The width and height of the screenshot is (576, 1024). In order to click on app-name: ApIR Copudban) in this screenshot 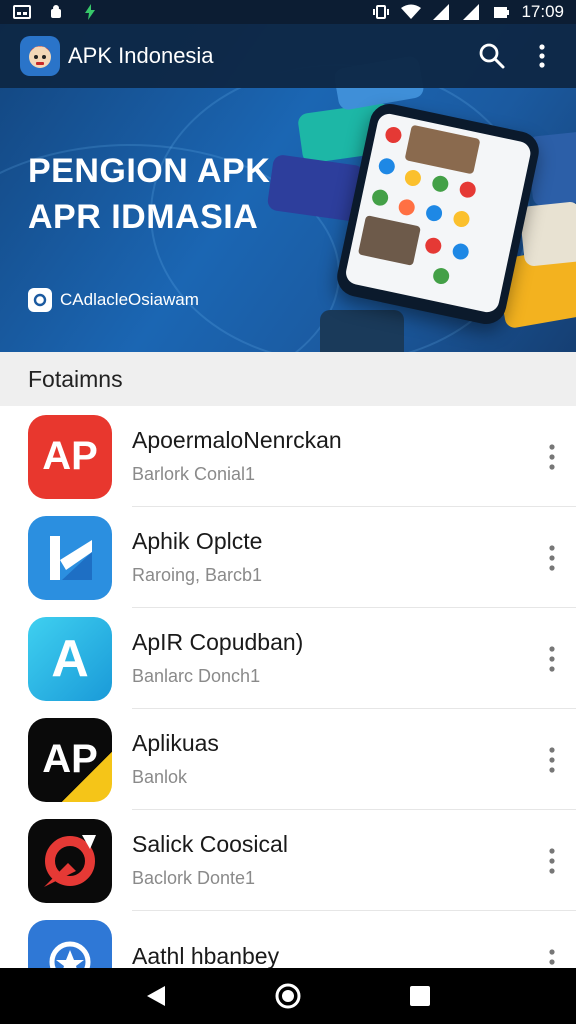, I will do `click(218, 642)`.